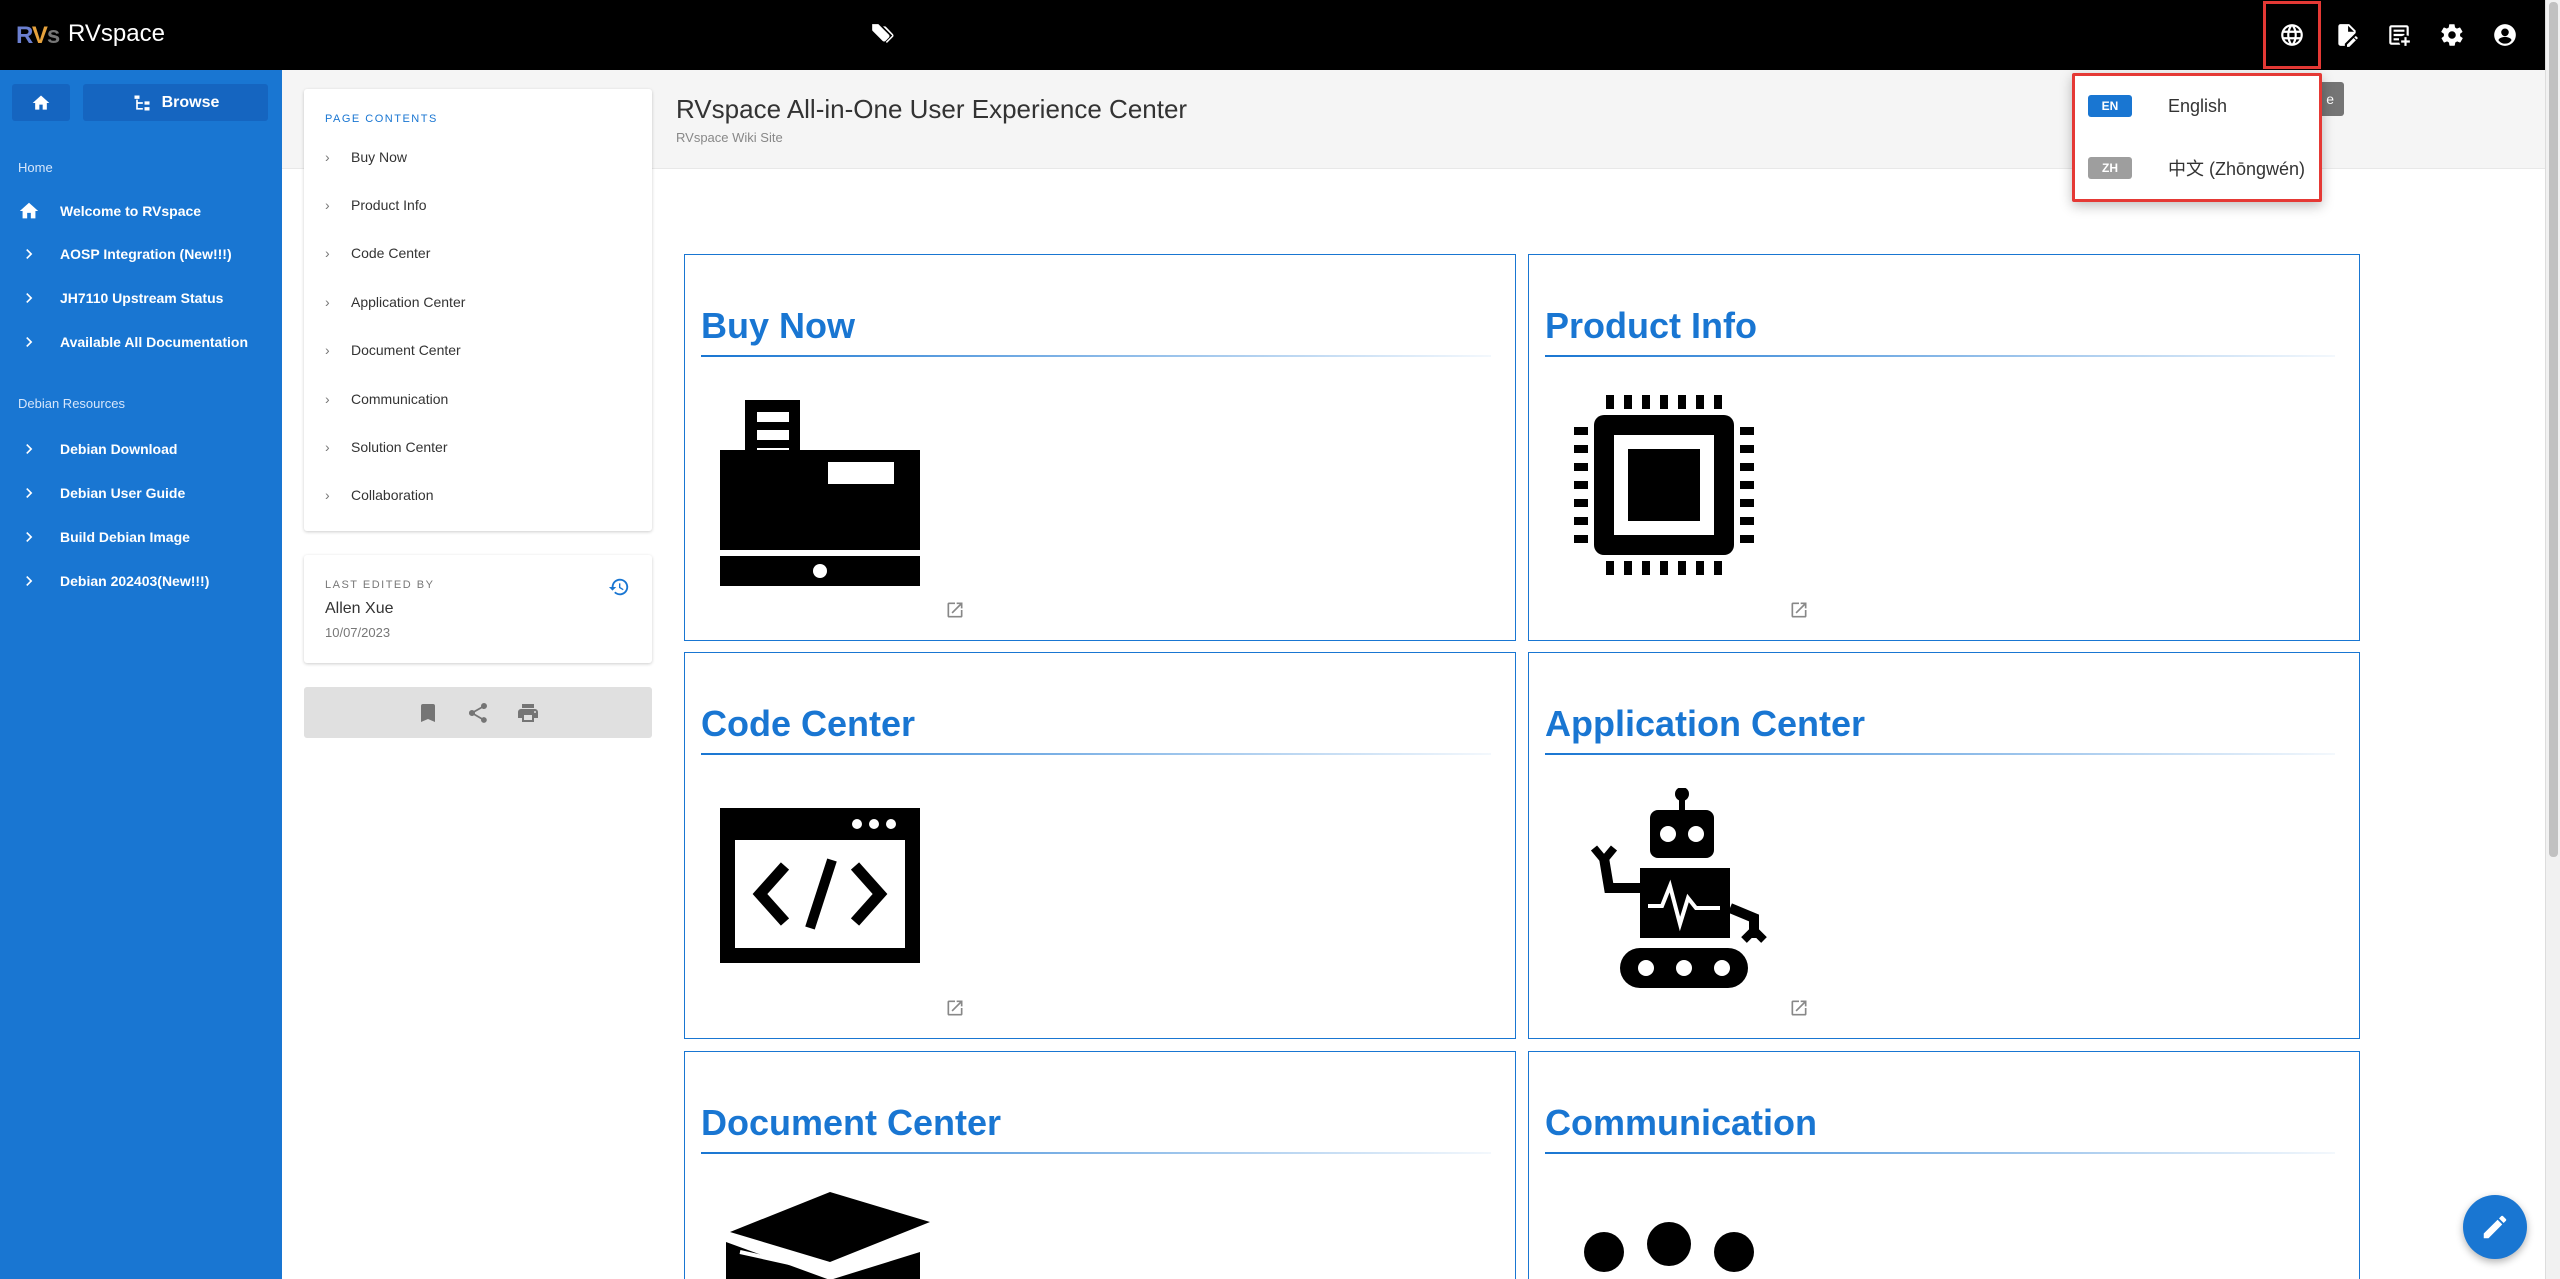 The image size is (2560, 1279). I want to click on text-box-plus-icon, so click(2399, 35).